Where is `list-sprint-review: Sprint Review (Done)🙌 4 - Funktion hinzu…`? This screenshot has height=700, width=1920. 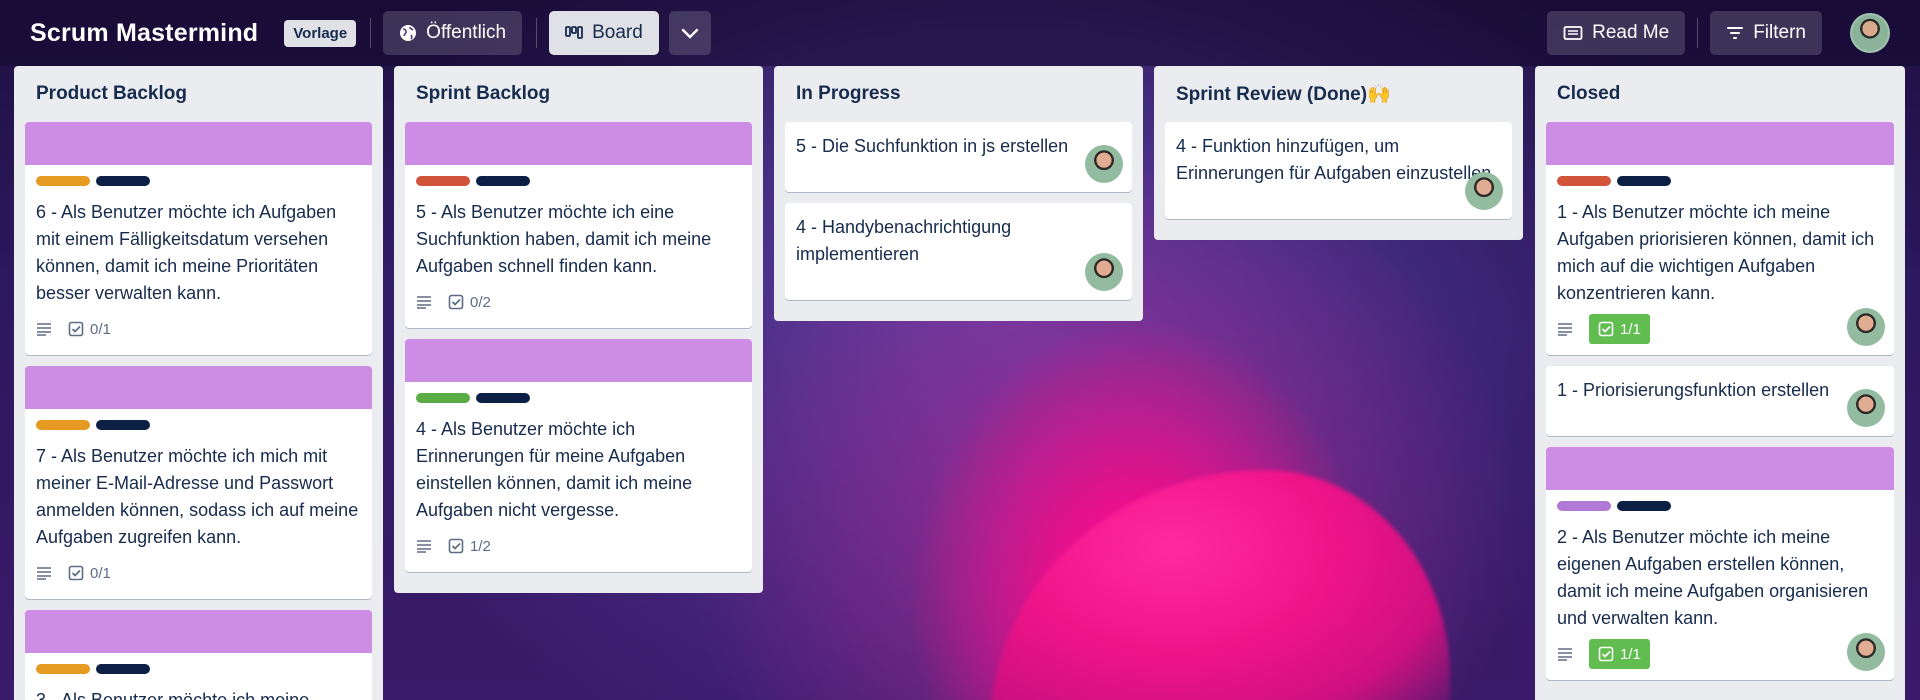
list-sprint-review: Sprint Review (Done)🙌 4 - Funktion hinzu… is located at coordinates (1338, 153).